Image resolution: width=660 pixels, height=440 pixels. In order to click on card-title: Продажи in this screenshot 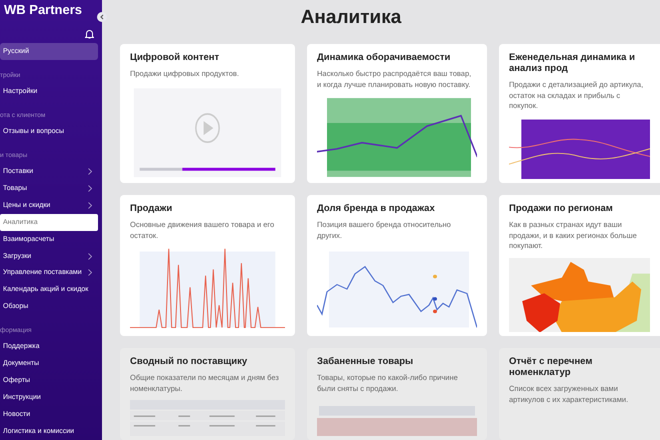, I will do `click(152, 208)`.